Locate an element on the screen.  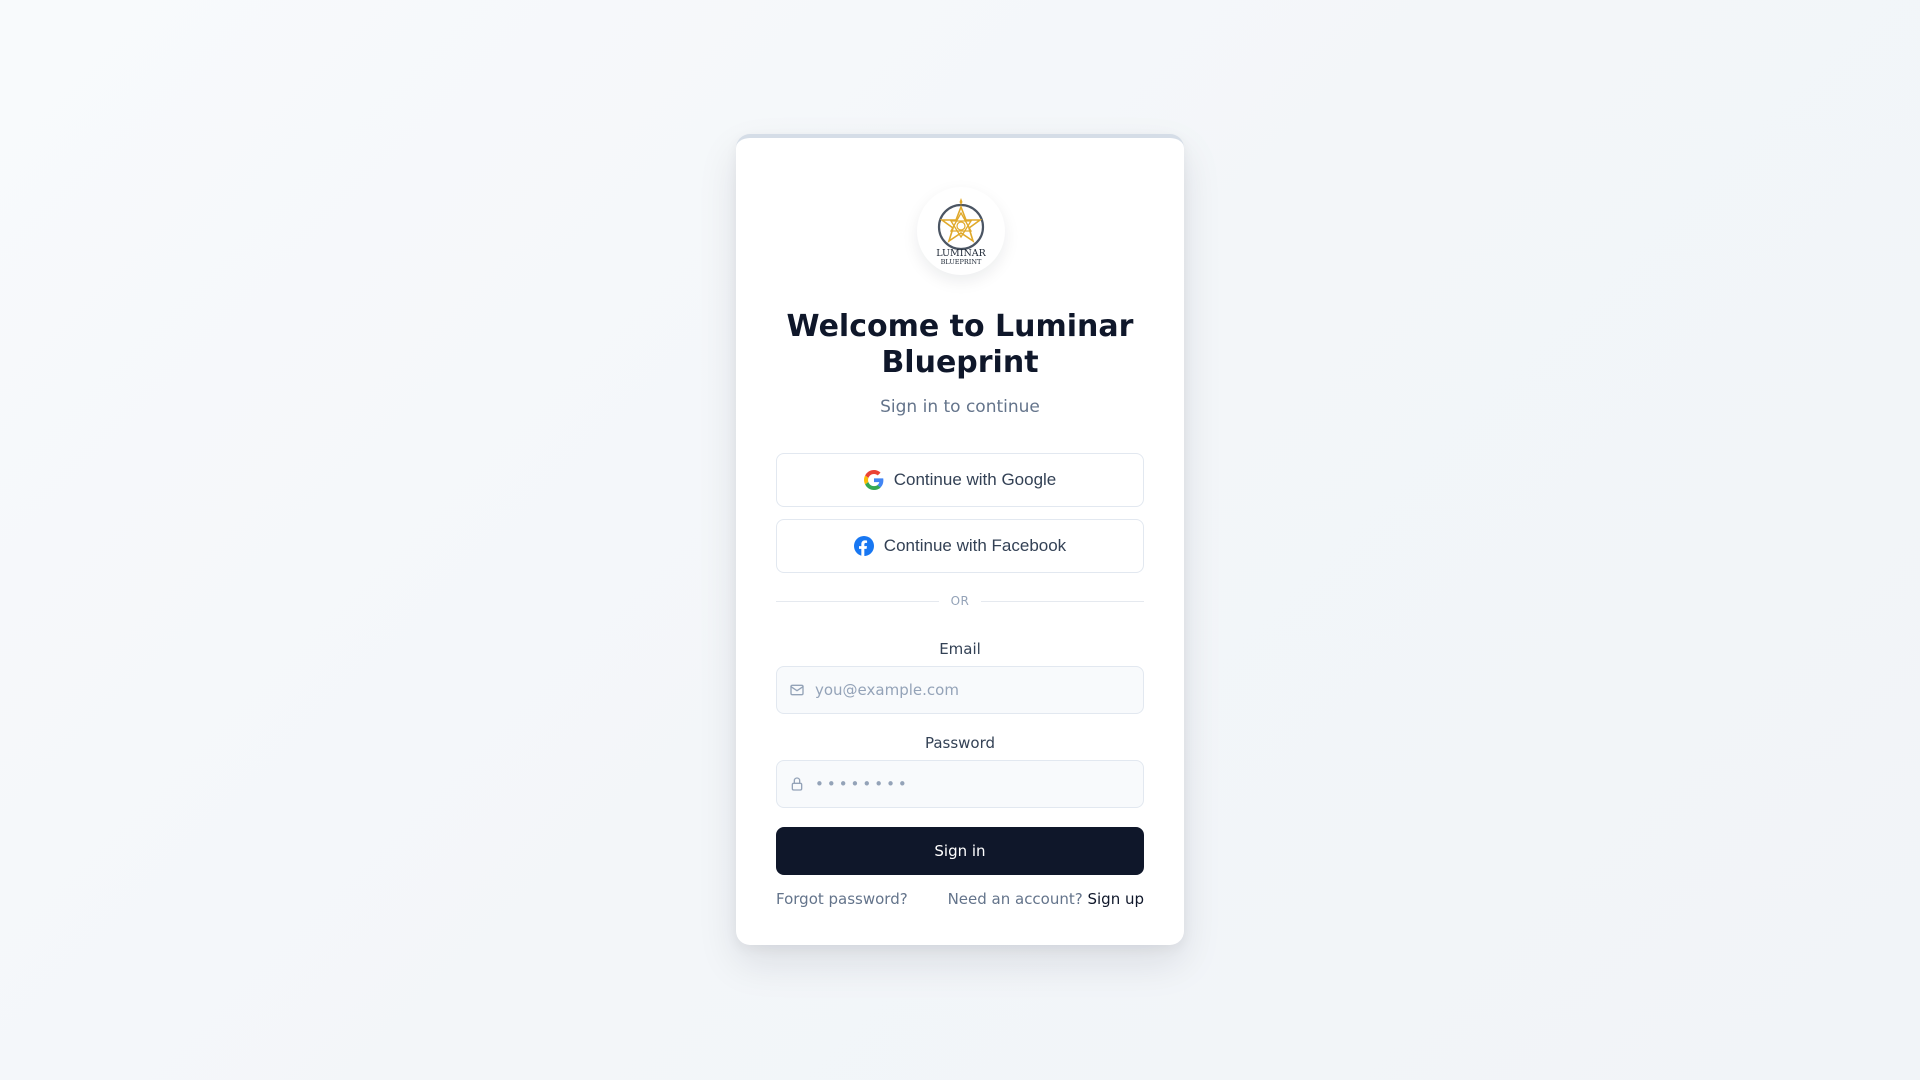
continue-with-facebook-button: Continue with Facebook is located at coordinates (960, 546).